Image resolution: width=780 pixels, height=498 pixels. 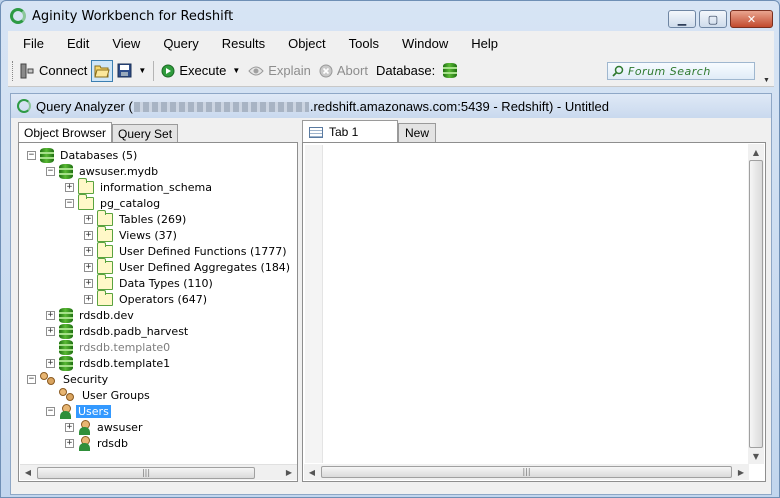 I want to click on open-file-button, so click(x=102, y=70).